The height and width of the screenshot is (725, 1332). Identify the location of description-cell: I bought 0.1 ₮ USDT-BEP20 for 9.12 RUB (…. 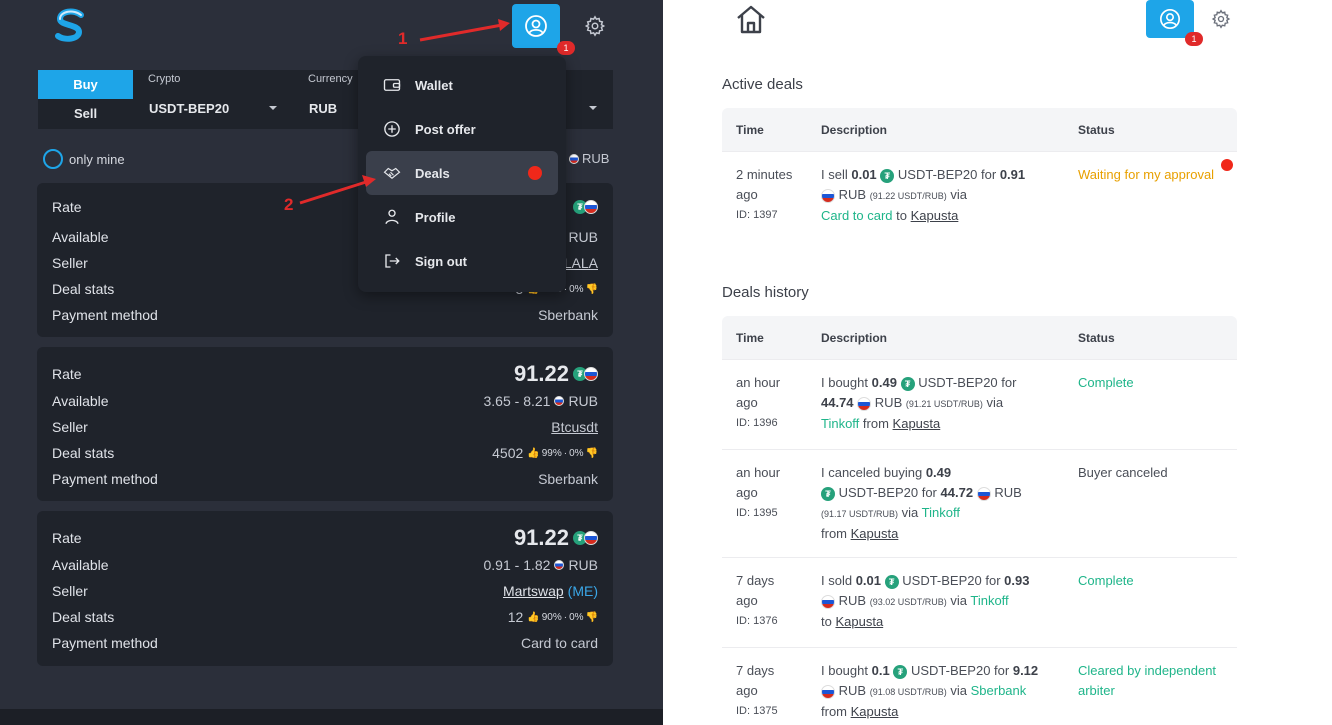
(943, 691).